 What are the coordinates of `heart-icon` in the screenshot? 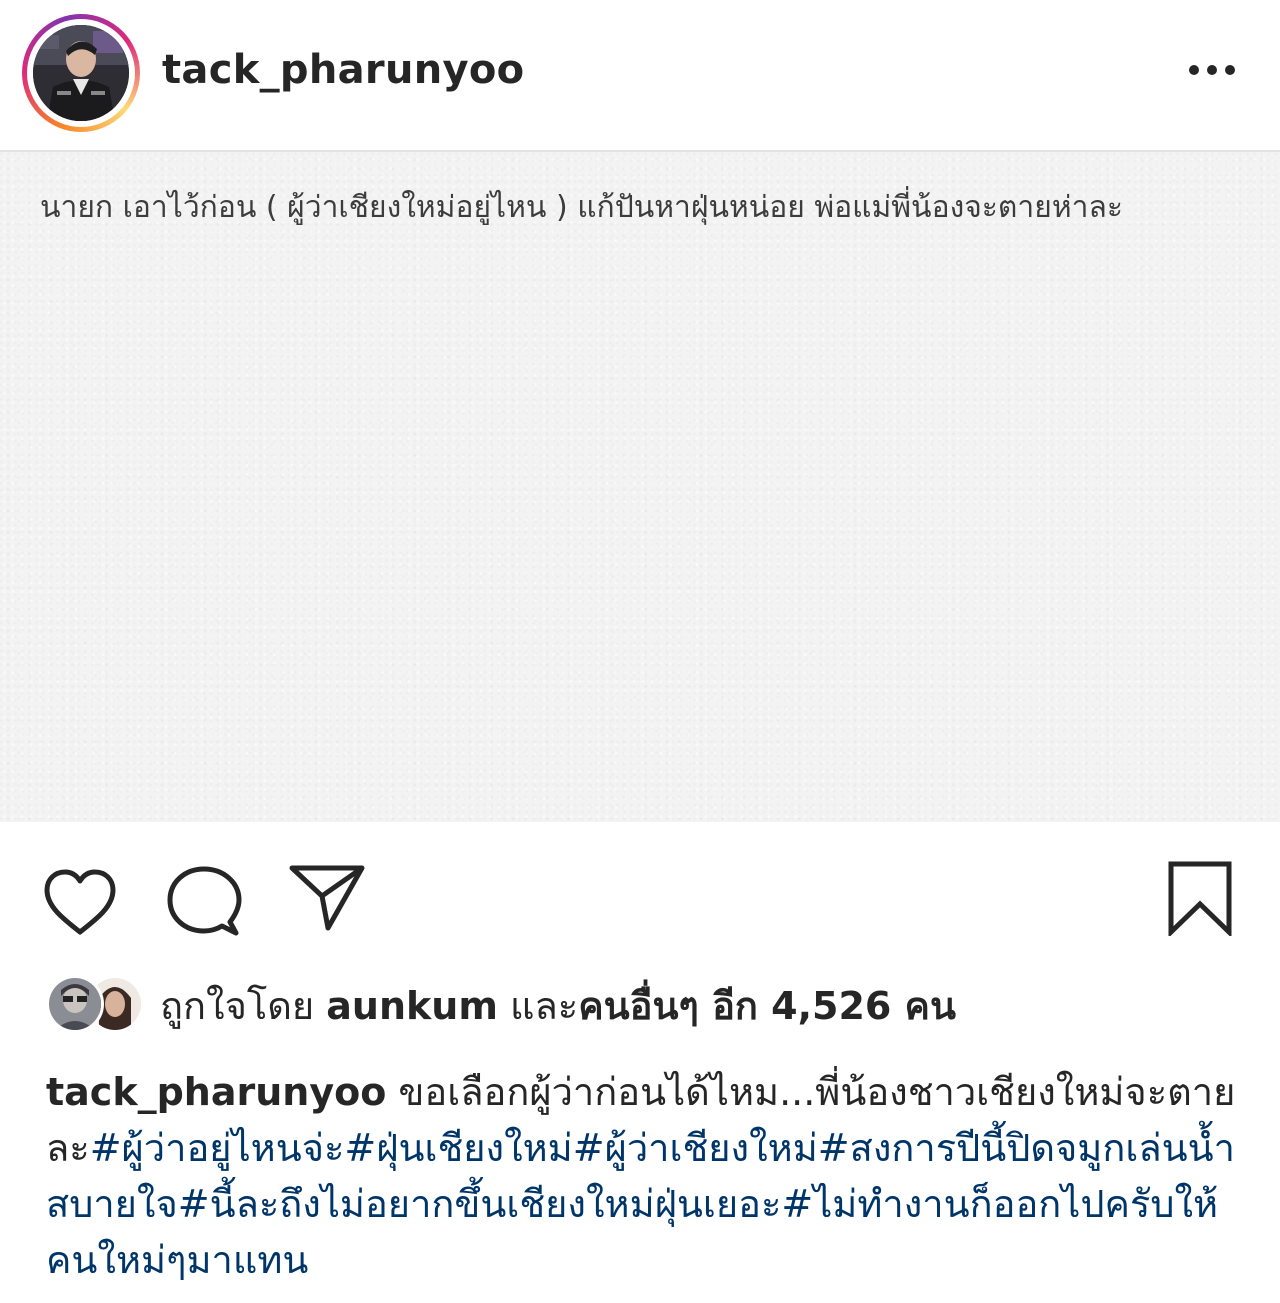 It's located at (80, 903).